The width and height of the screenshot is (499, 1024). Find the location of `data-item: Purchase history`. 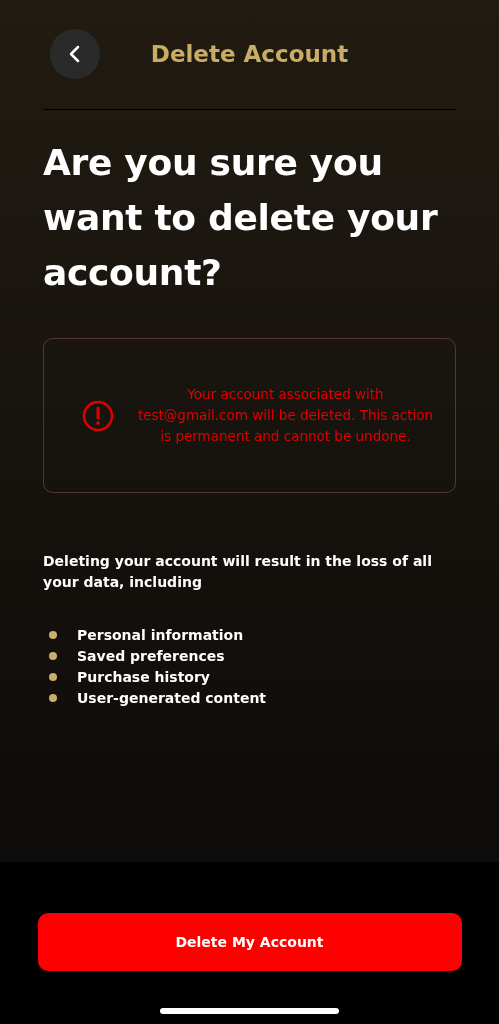

data-item: Purchase history is located at coordinates (143, 676).